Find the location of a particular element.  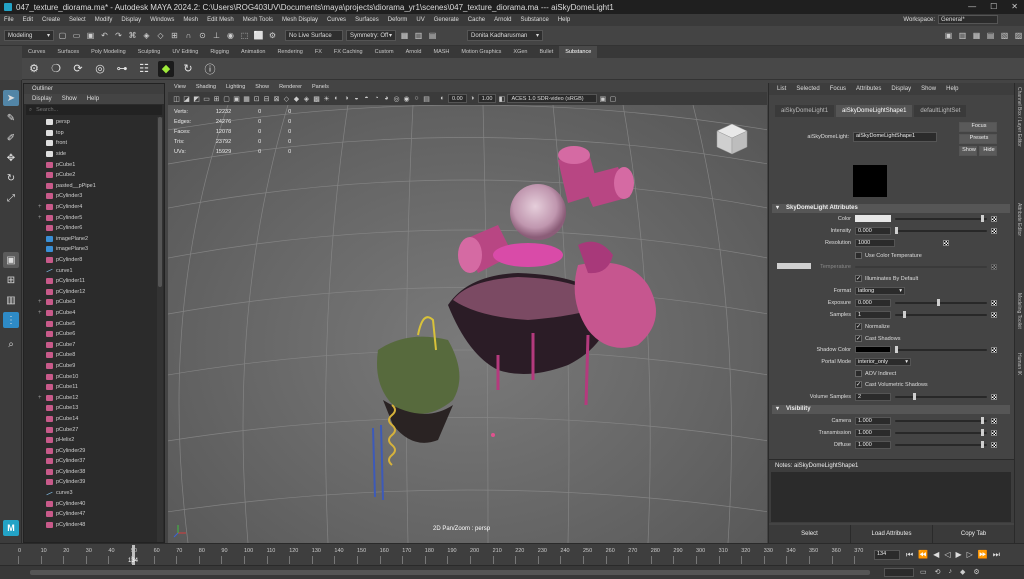

exposure-slider is located at coordinates (941, 303).